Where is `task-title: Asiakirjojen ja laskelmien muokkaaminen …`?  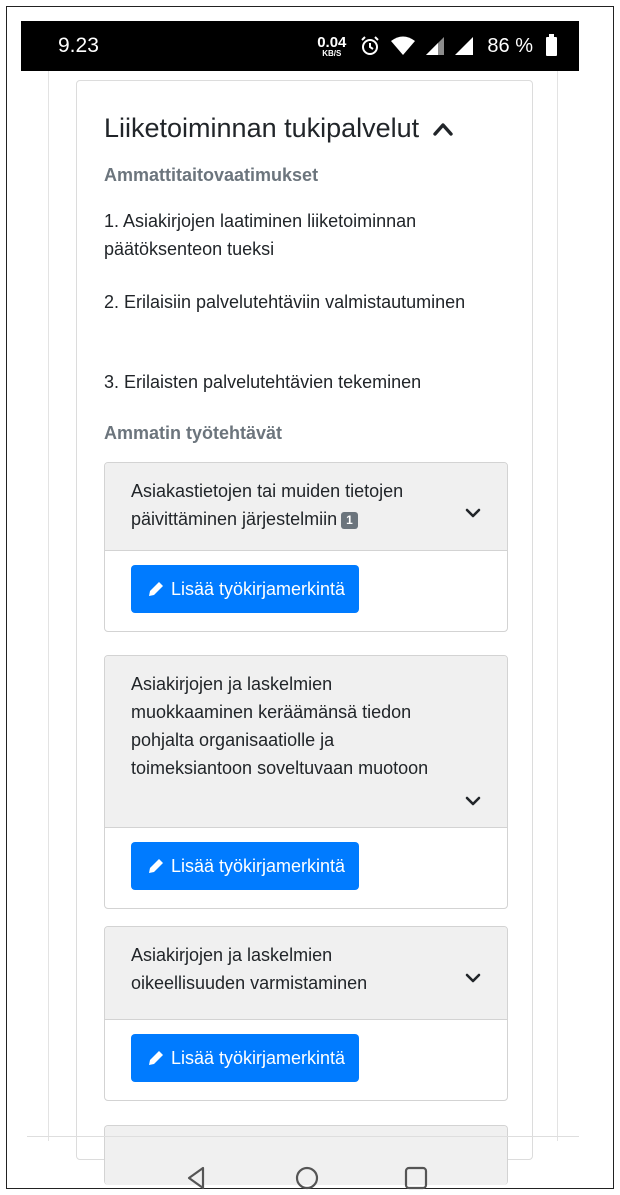
task-title: Asiakirjojen ja laskelmien muokkaaminen … is located at coordinates (280, 726).